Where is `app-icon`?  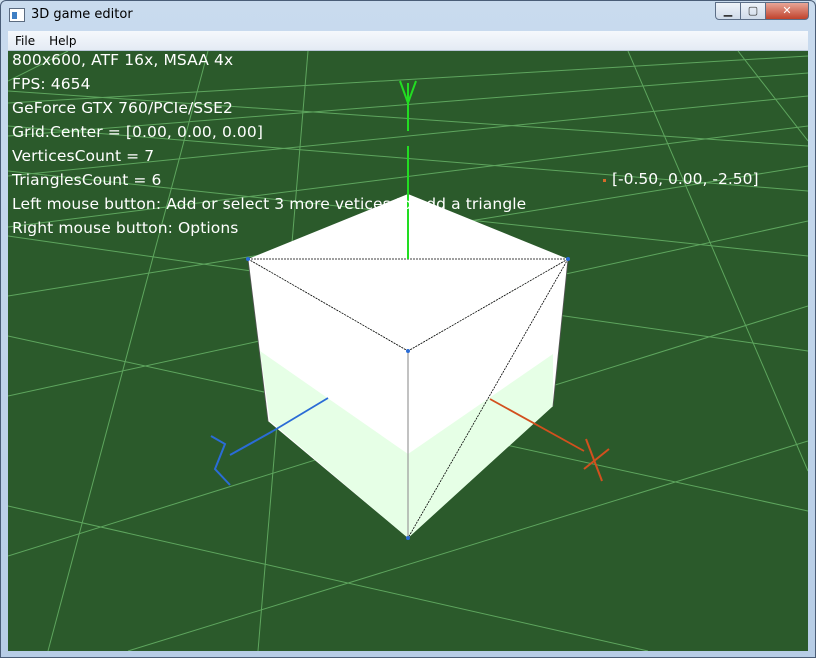 app-icon is located at coordinates (17, 15).